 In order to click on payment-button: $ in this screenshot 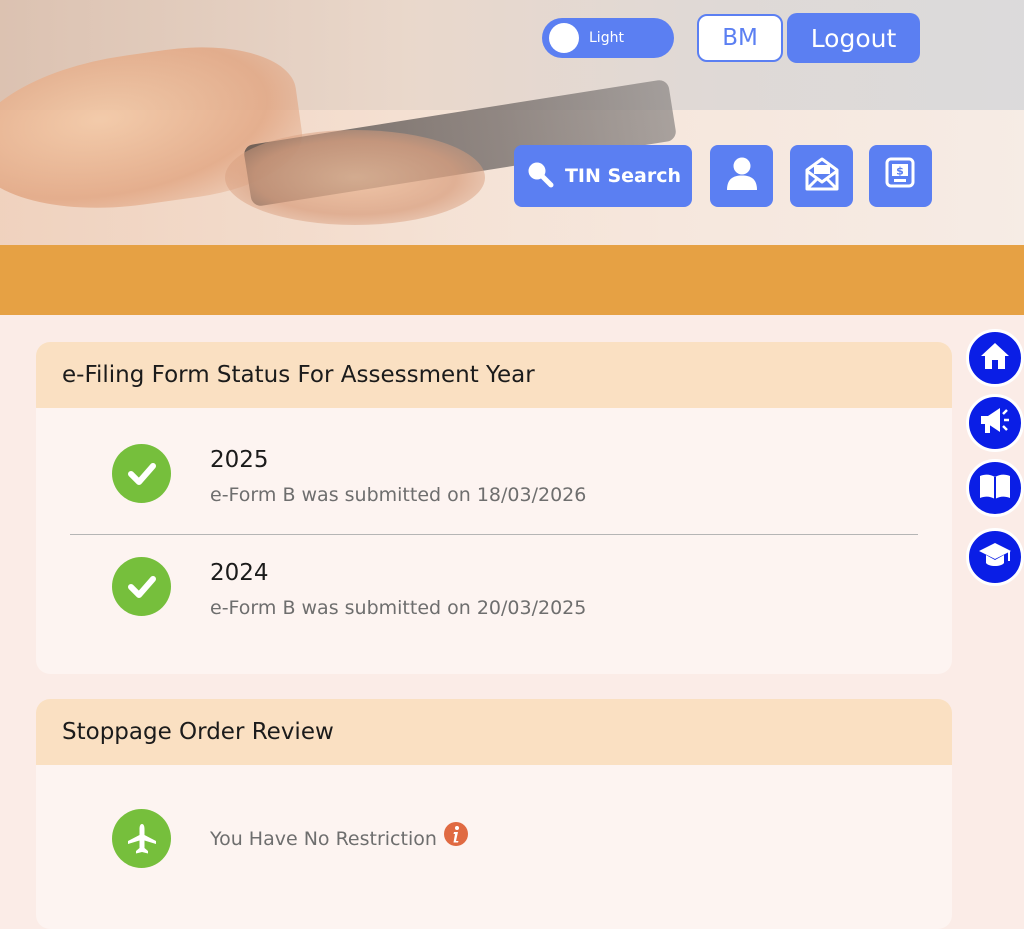, I will do `click(900, 176)`.